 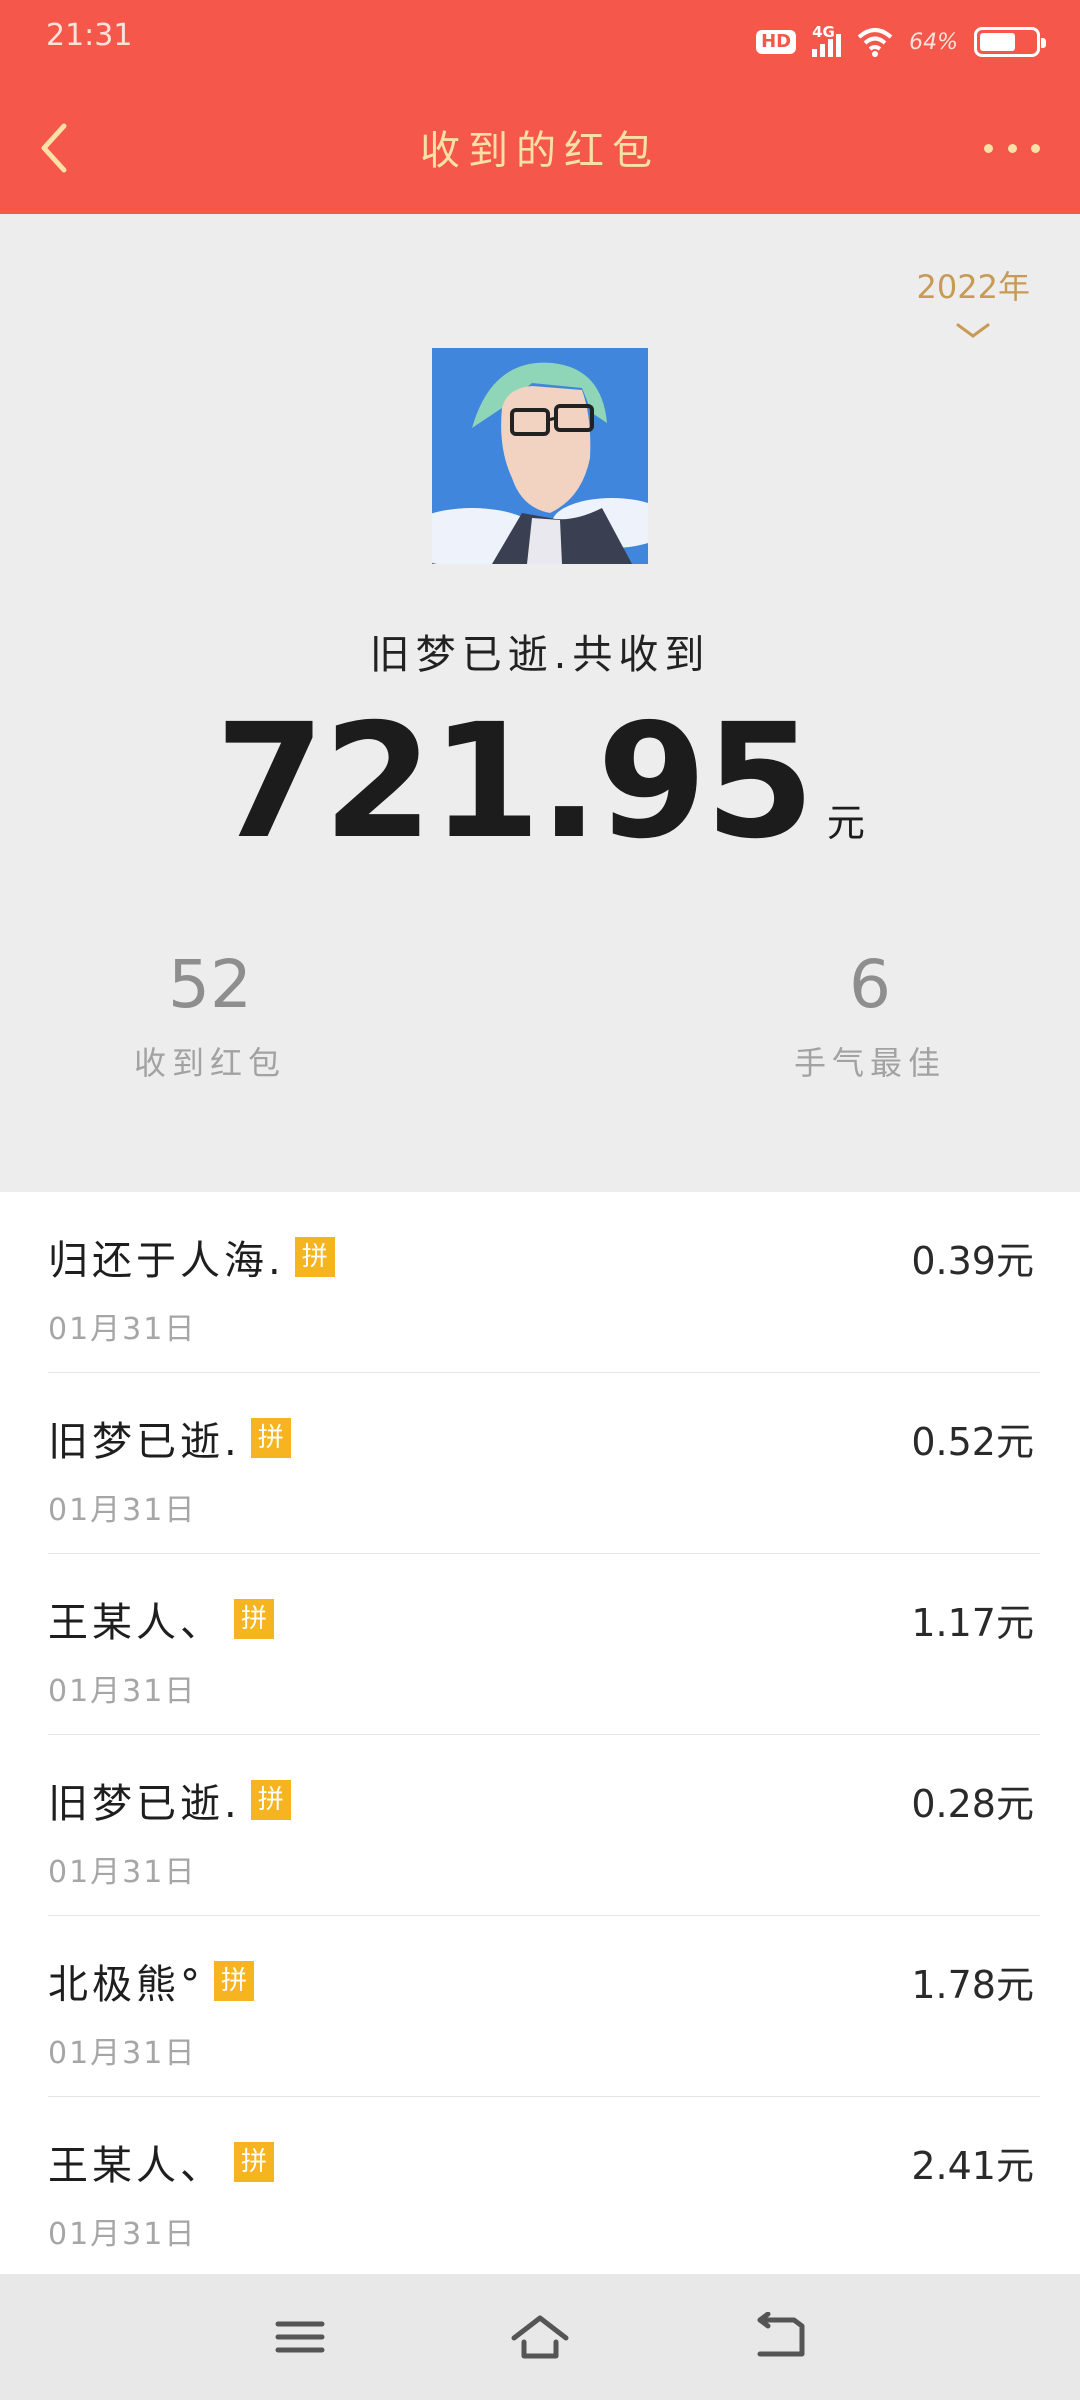 What do you see at coordinates (515, 782) in the screenshot?
I see `total-amount: 721.95` at bounding box center [515, 782].